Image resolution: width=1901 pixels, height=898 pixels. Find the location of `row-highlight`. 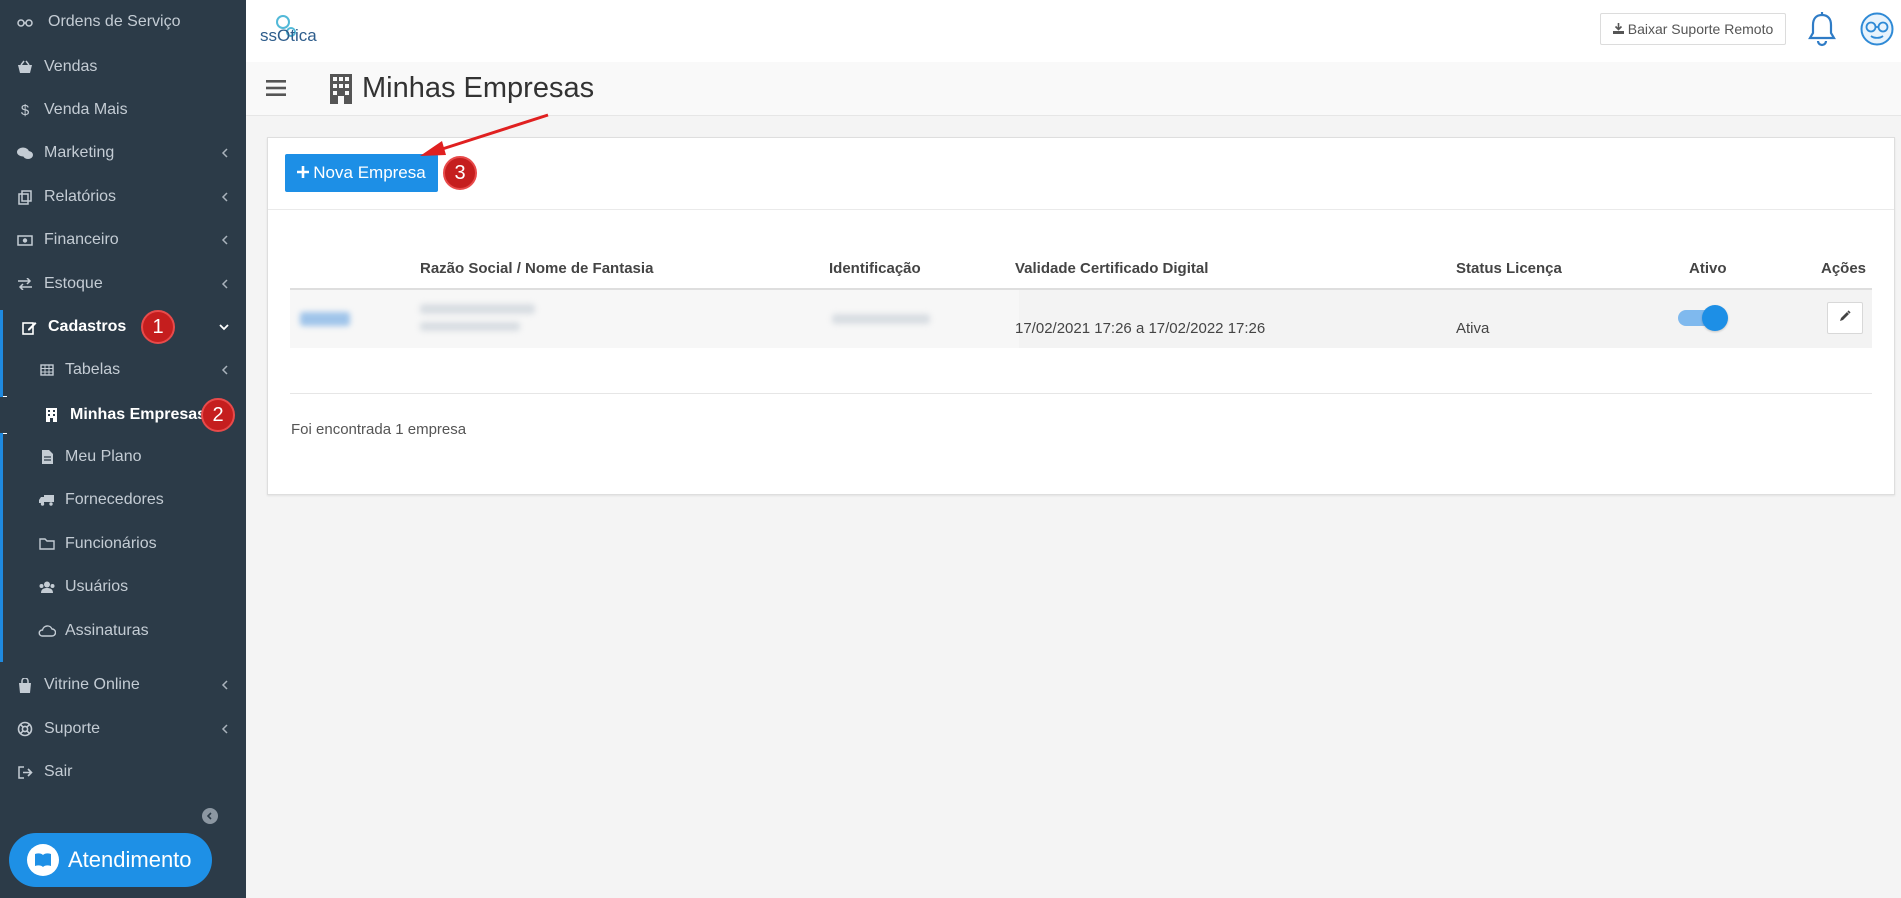

row-highlight is located at coordinates (1445, 319).